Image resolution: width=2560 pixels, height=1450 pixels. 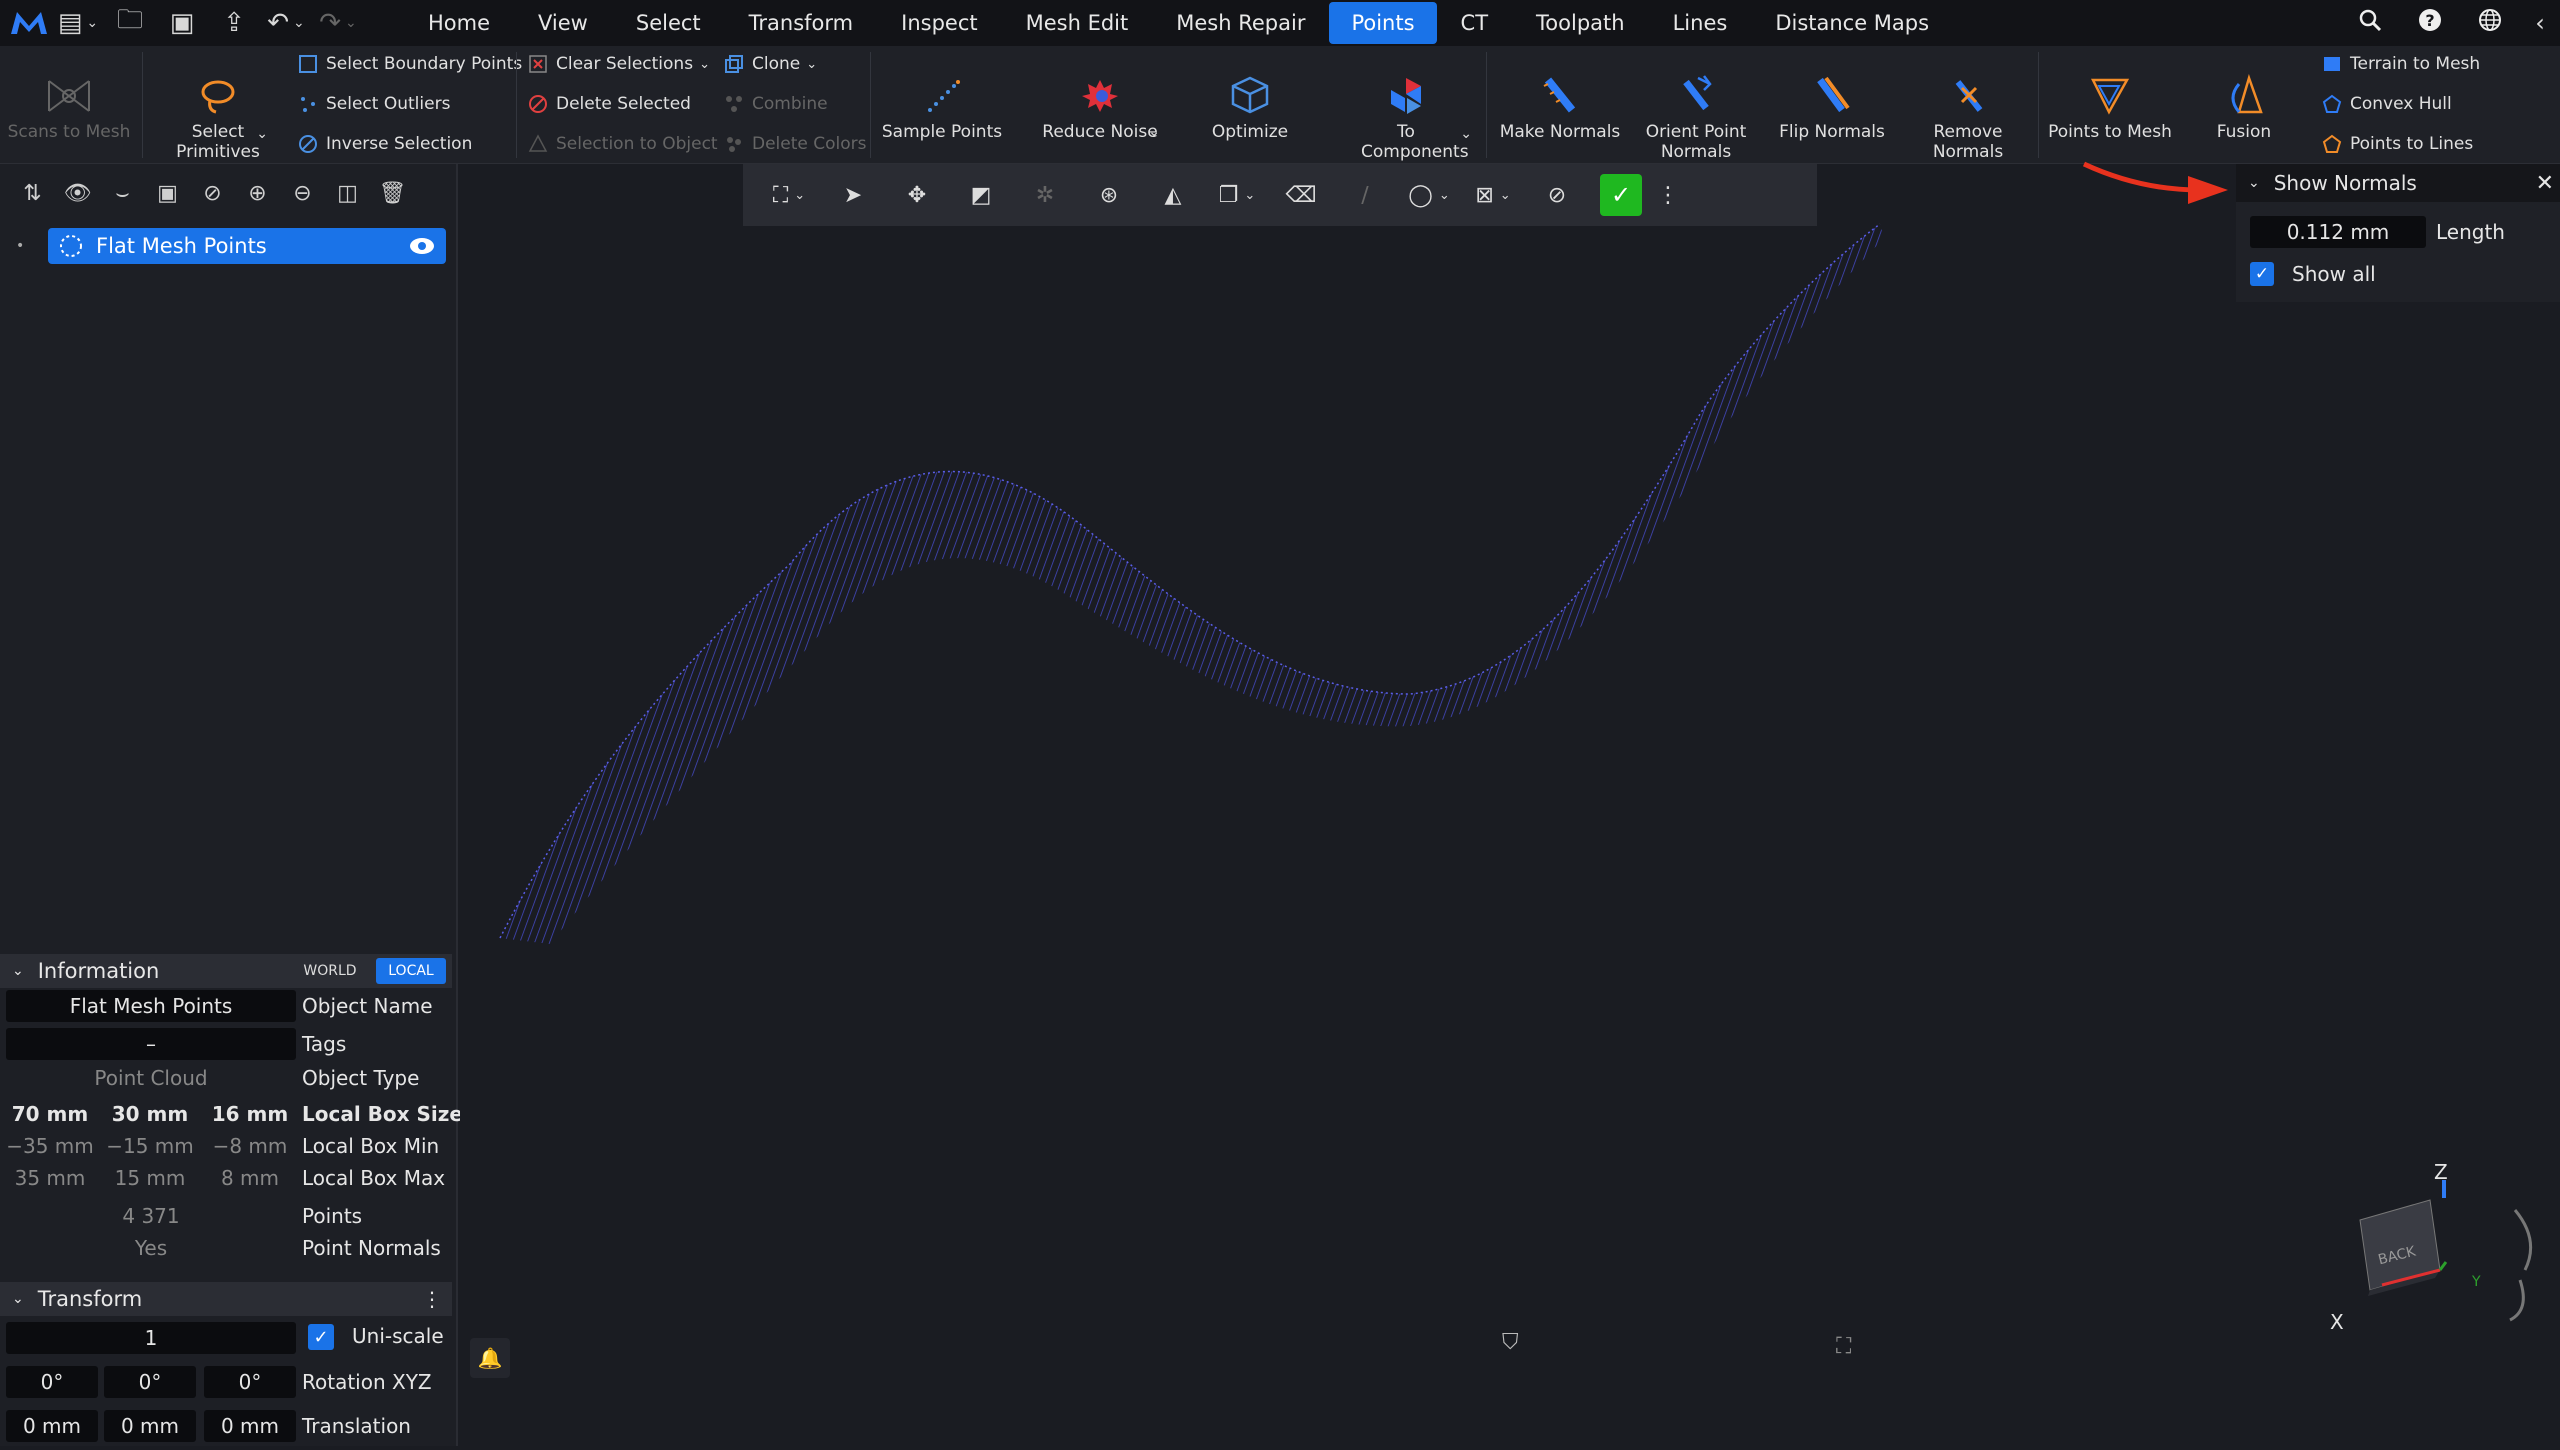 I want to click on scans-to-mesh-button: Scans to Mesh, so click(x=69, y=105).